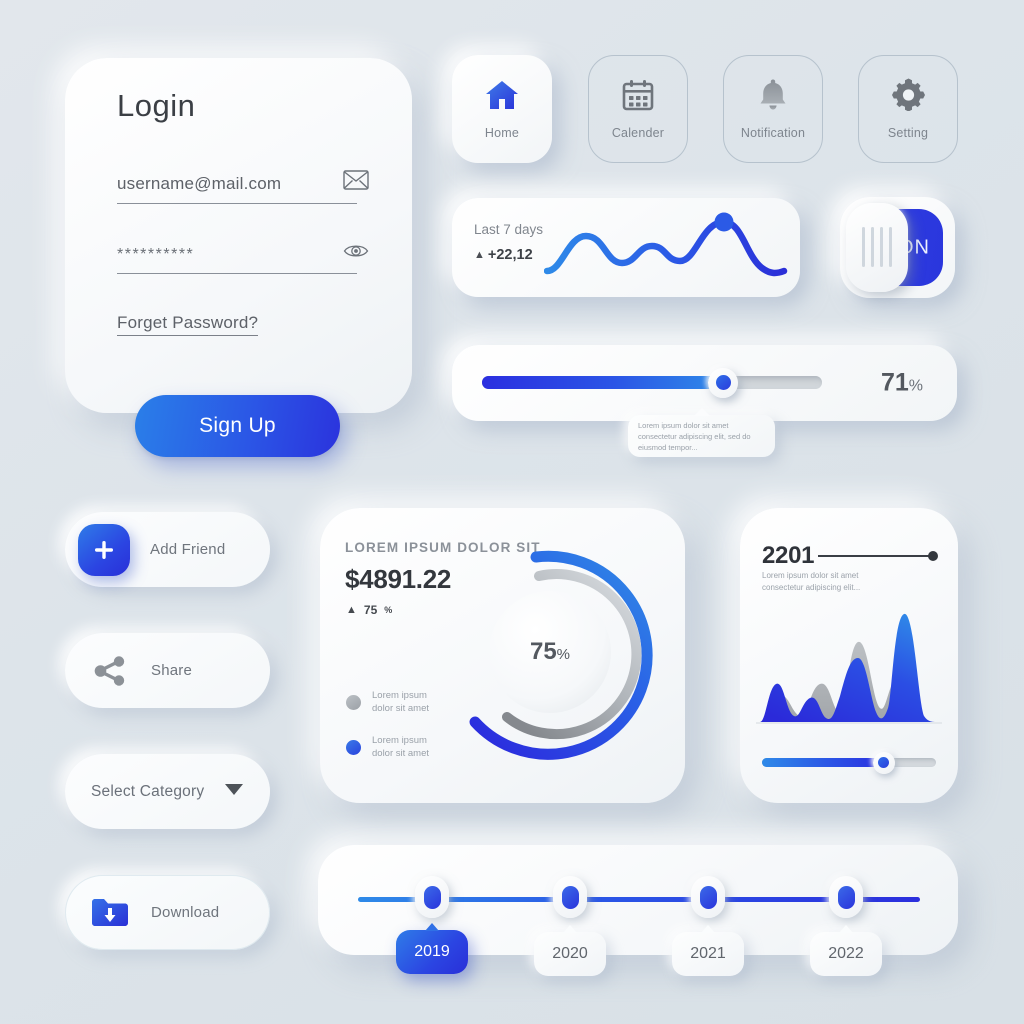  Describe the element at coordinates (353, 703) in the screenshot. I see `legend-dot-gray` at that location.